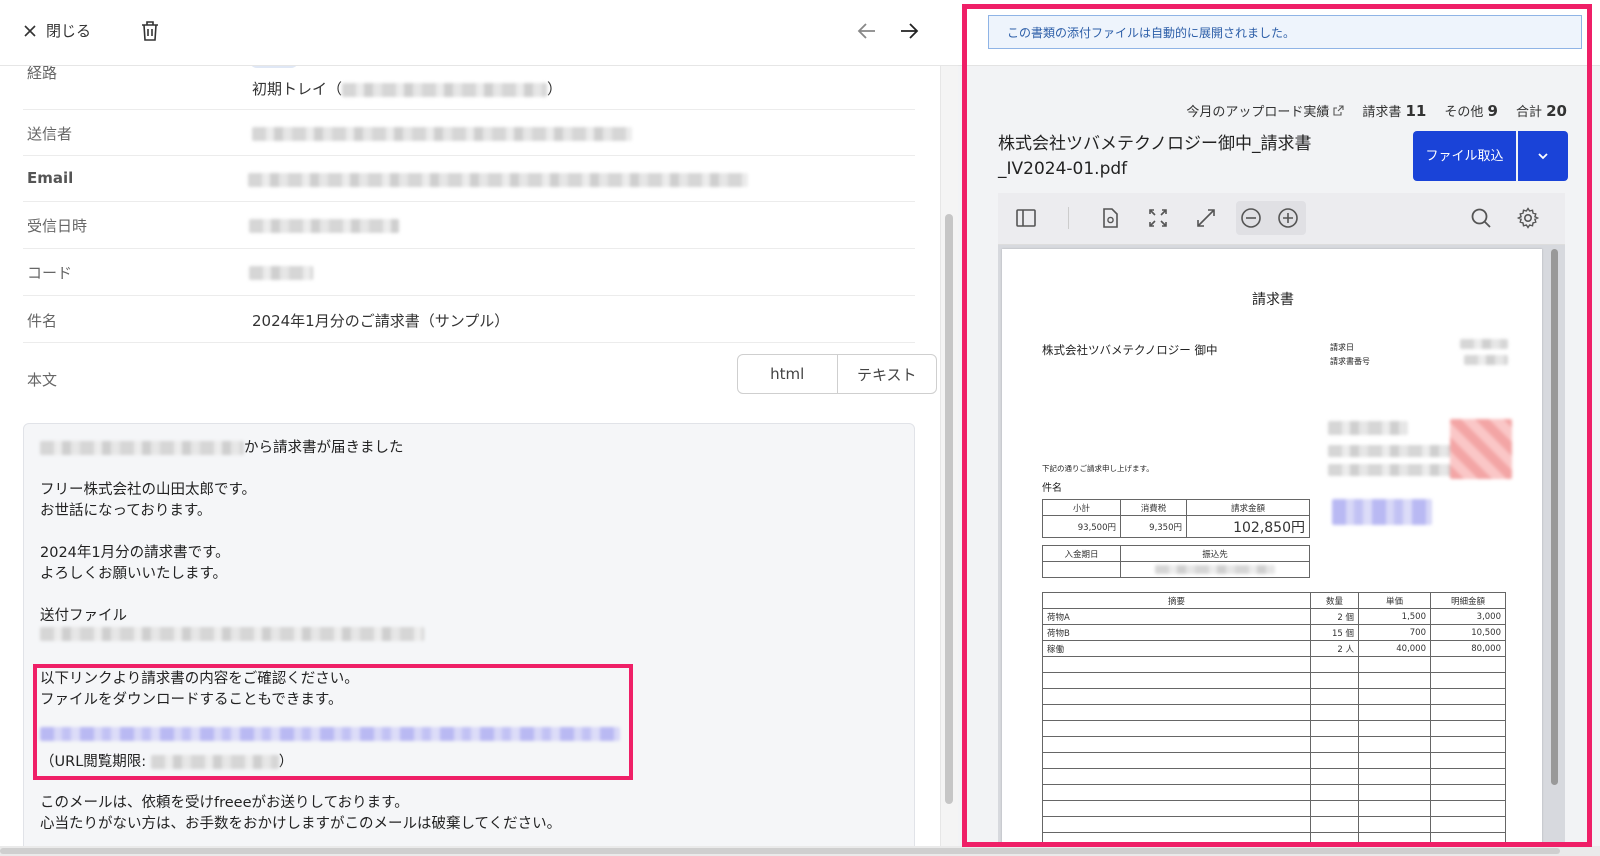 This screenshot has width=1600, height=856. I want to click on close-button: 閉じる, so click(56, 30).